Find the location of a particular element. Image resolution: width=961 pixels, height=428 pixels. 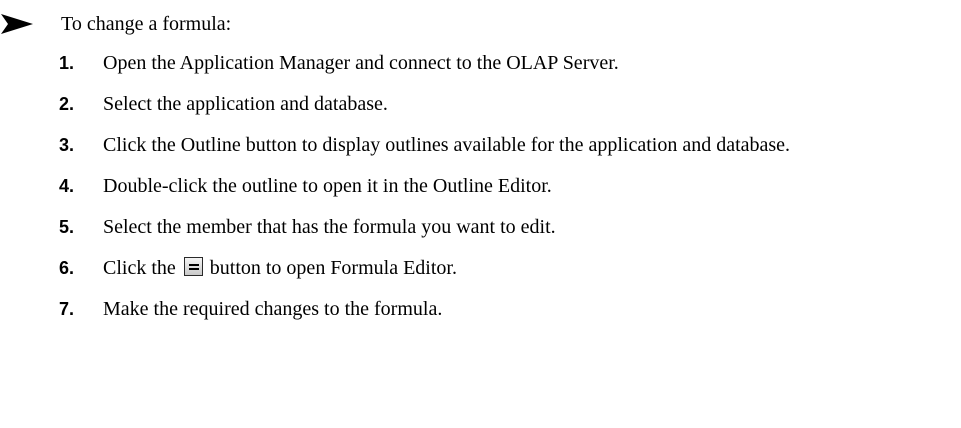

procedure-heading: To change a formula: is located at coordinates (115, 24).